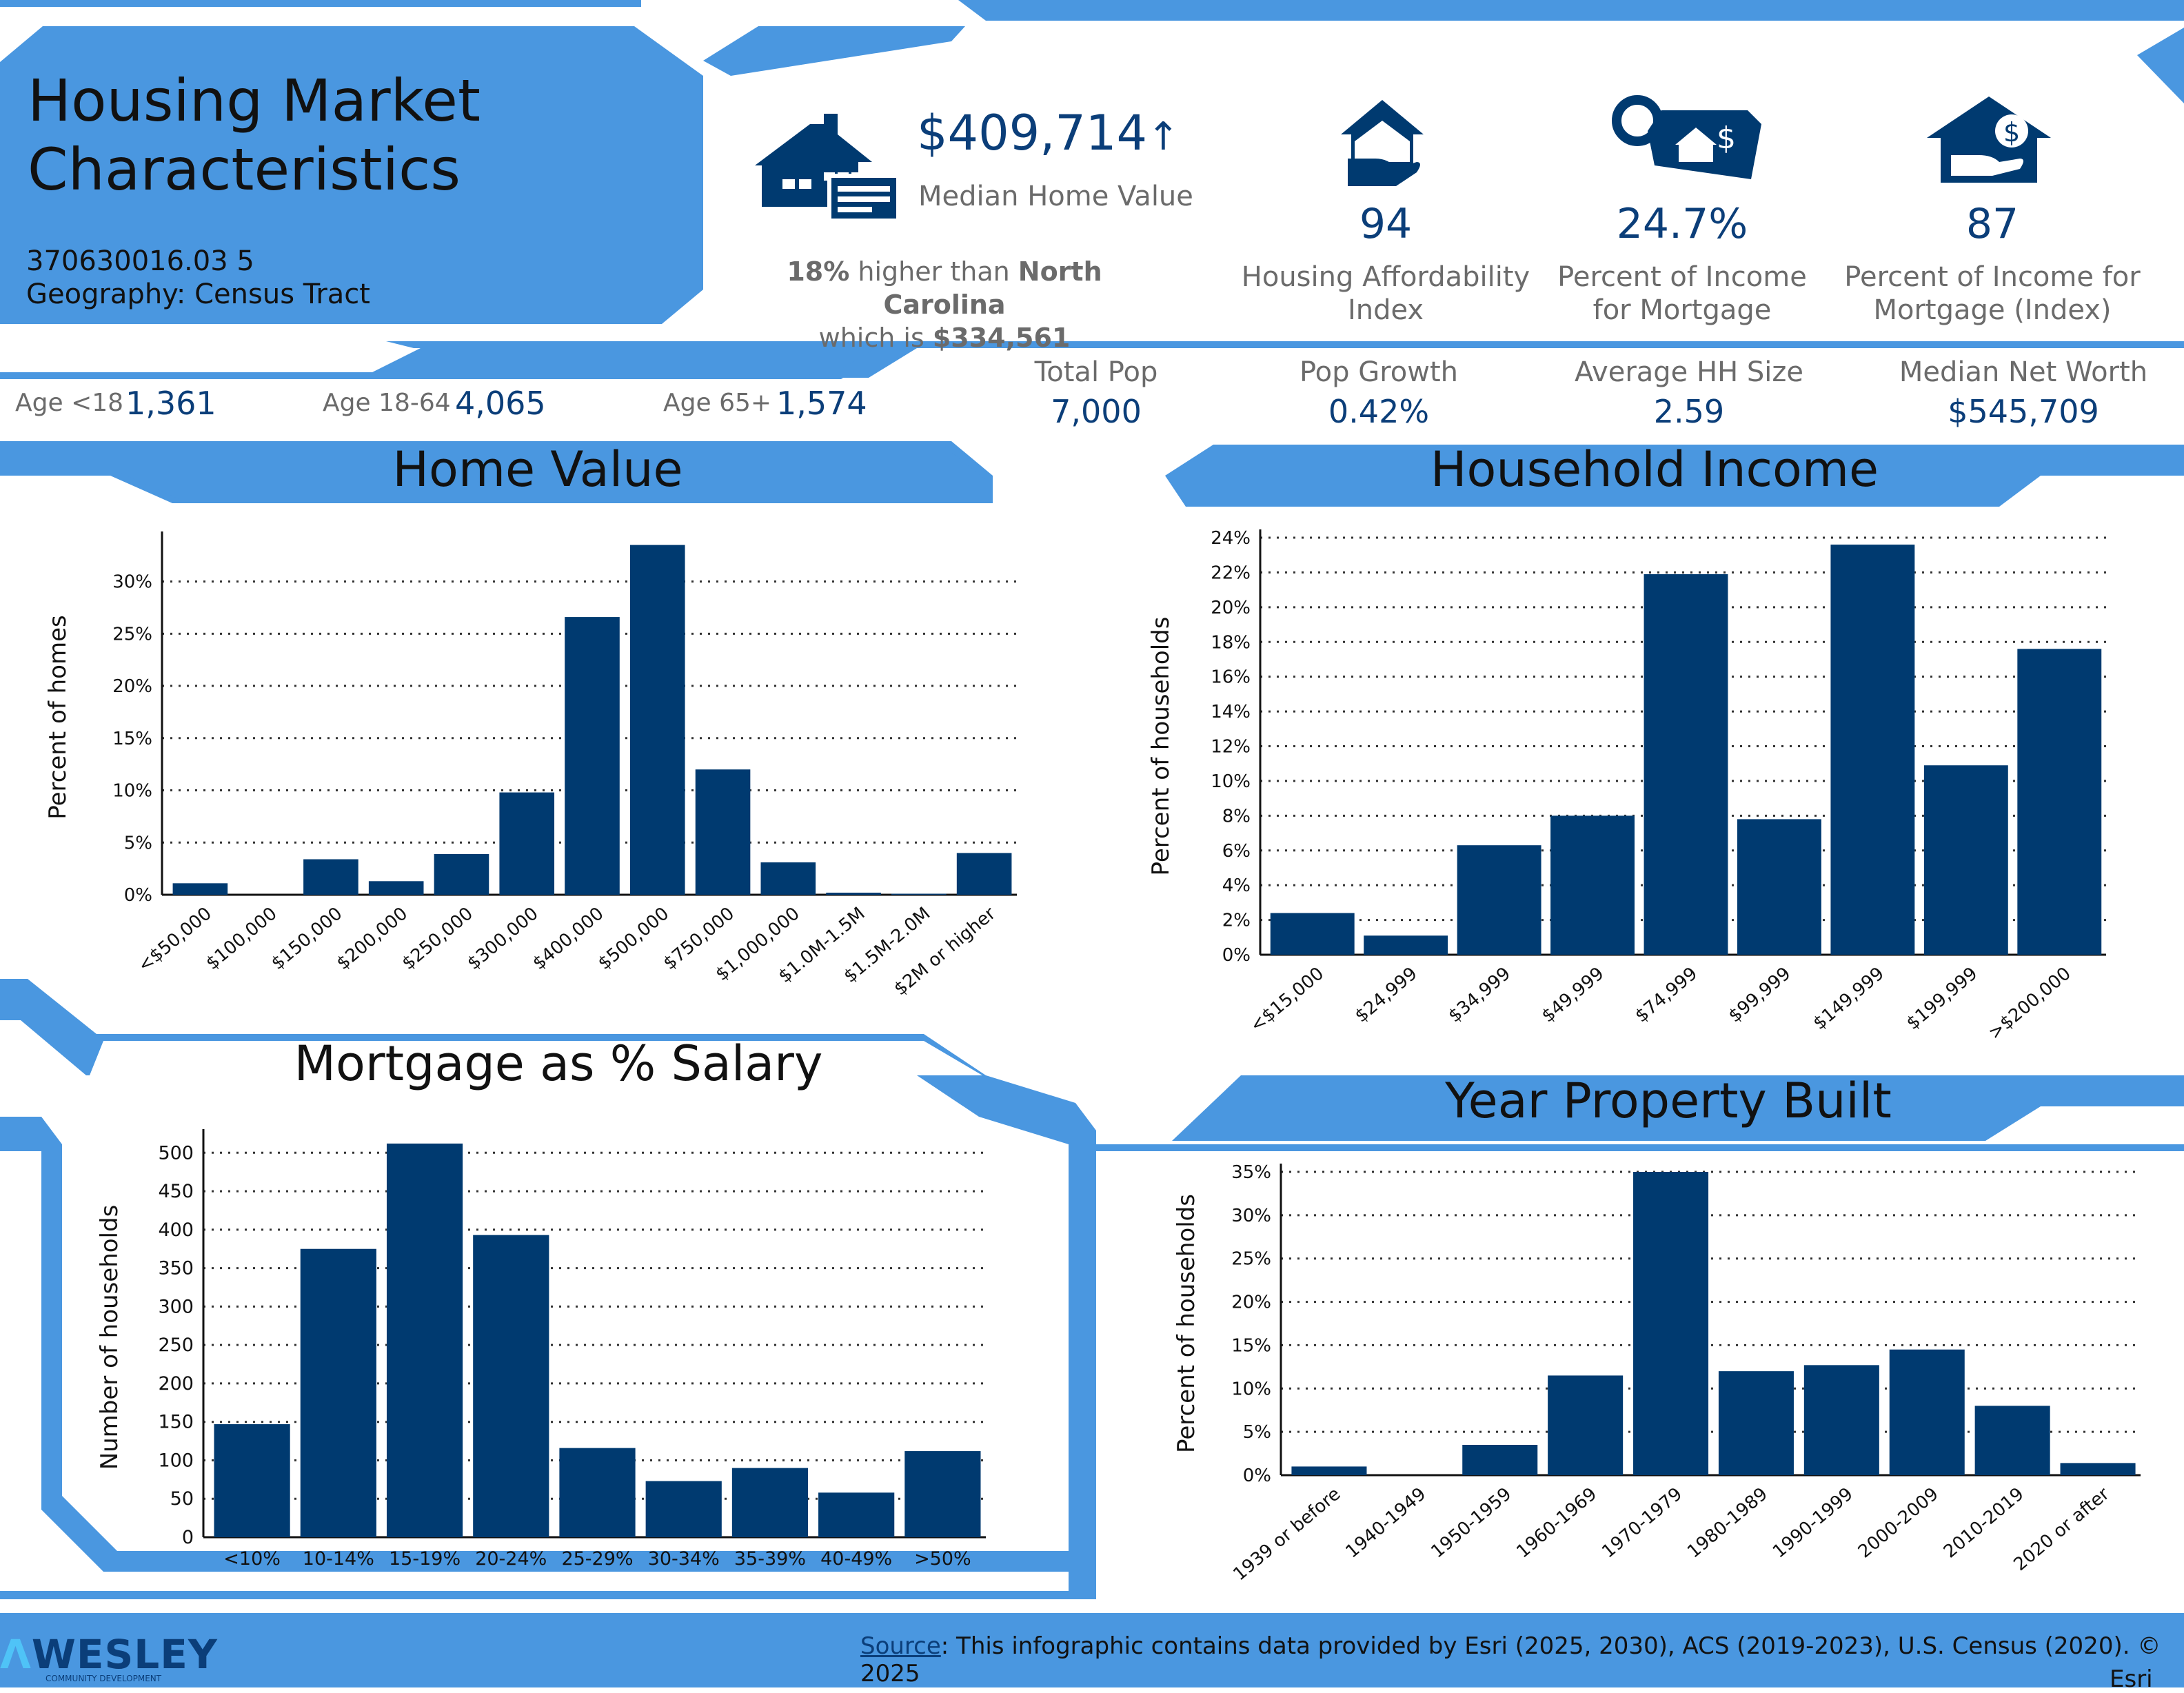 The width and height of the screenshot is (2184, 1693). I want to click on y-tick-label: 50, so click(182, 1499).